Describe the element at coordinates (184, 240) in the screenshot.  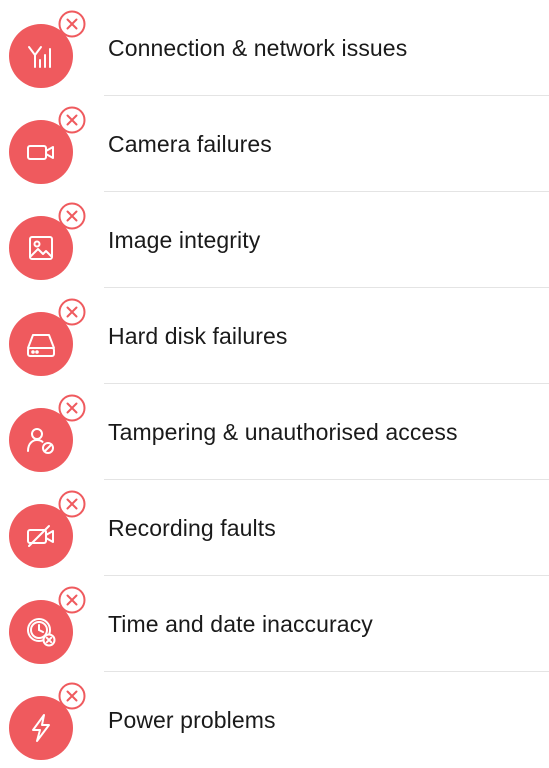
I see `issue-label: Image integrity` at that location.